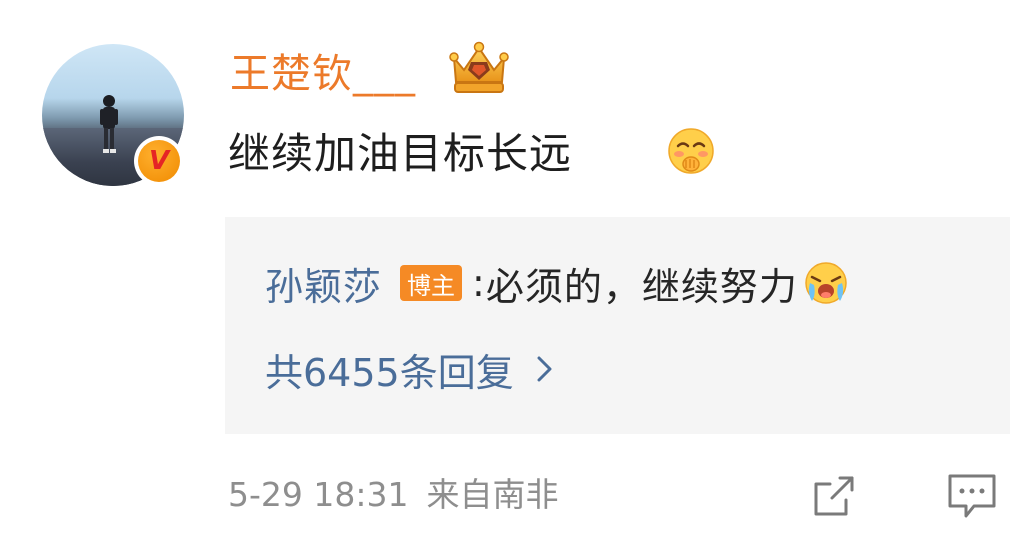 The image size is (1010, 542). I want to click on verified-badge-letter: V, so click(159, 161).